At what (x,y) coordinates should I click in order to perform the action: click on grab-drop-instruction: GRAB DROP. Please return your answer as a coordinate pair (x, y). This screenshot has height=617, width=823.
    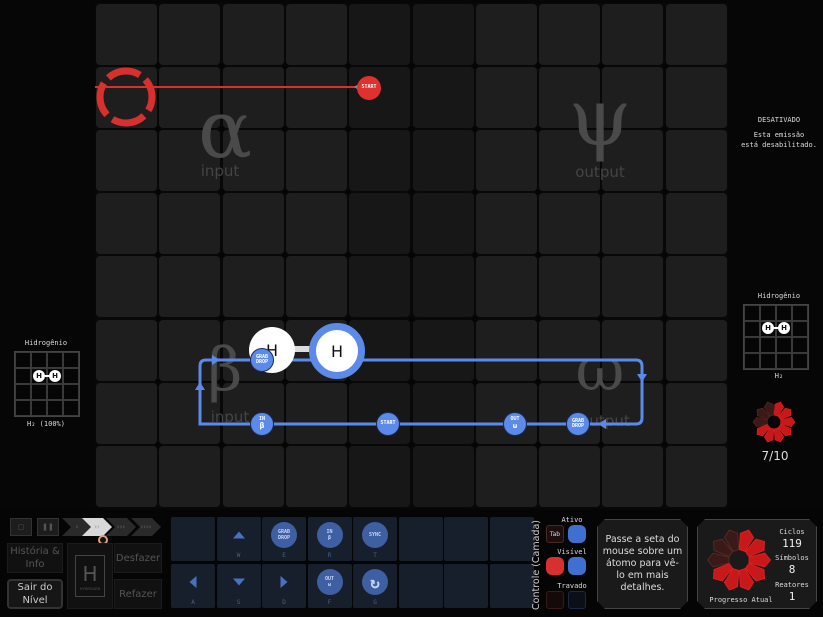
    Looking at the image, I should click on (262, 360).